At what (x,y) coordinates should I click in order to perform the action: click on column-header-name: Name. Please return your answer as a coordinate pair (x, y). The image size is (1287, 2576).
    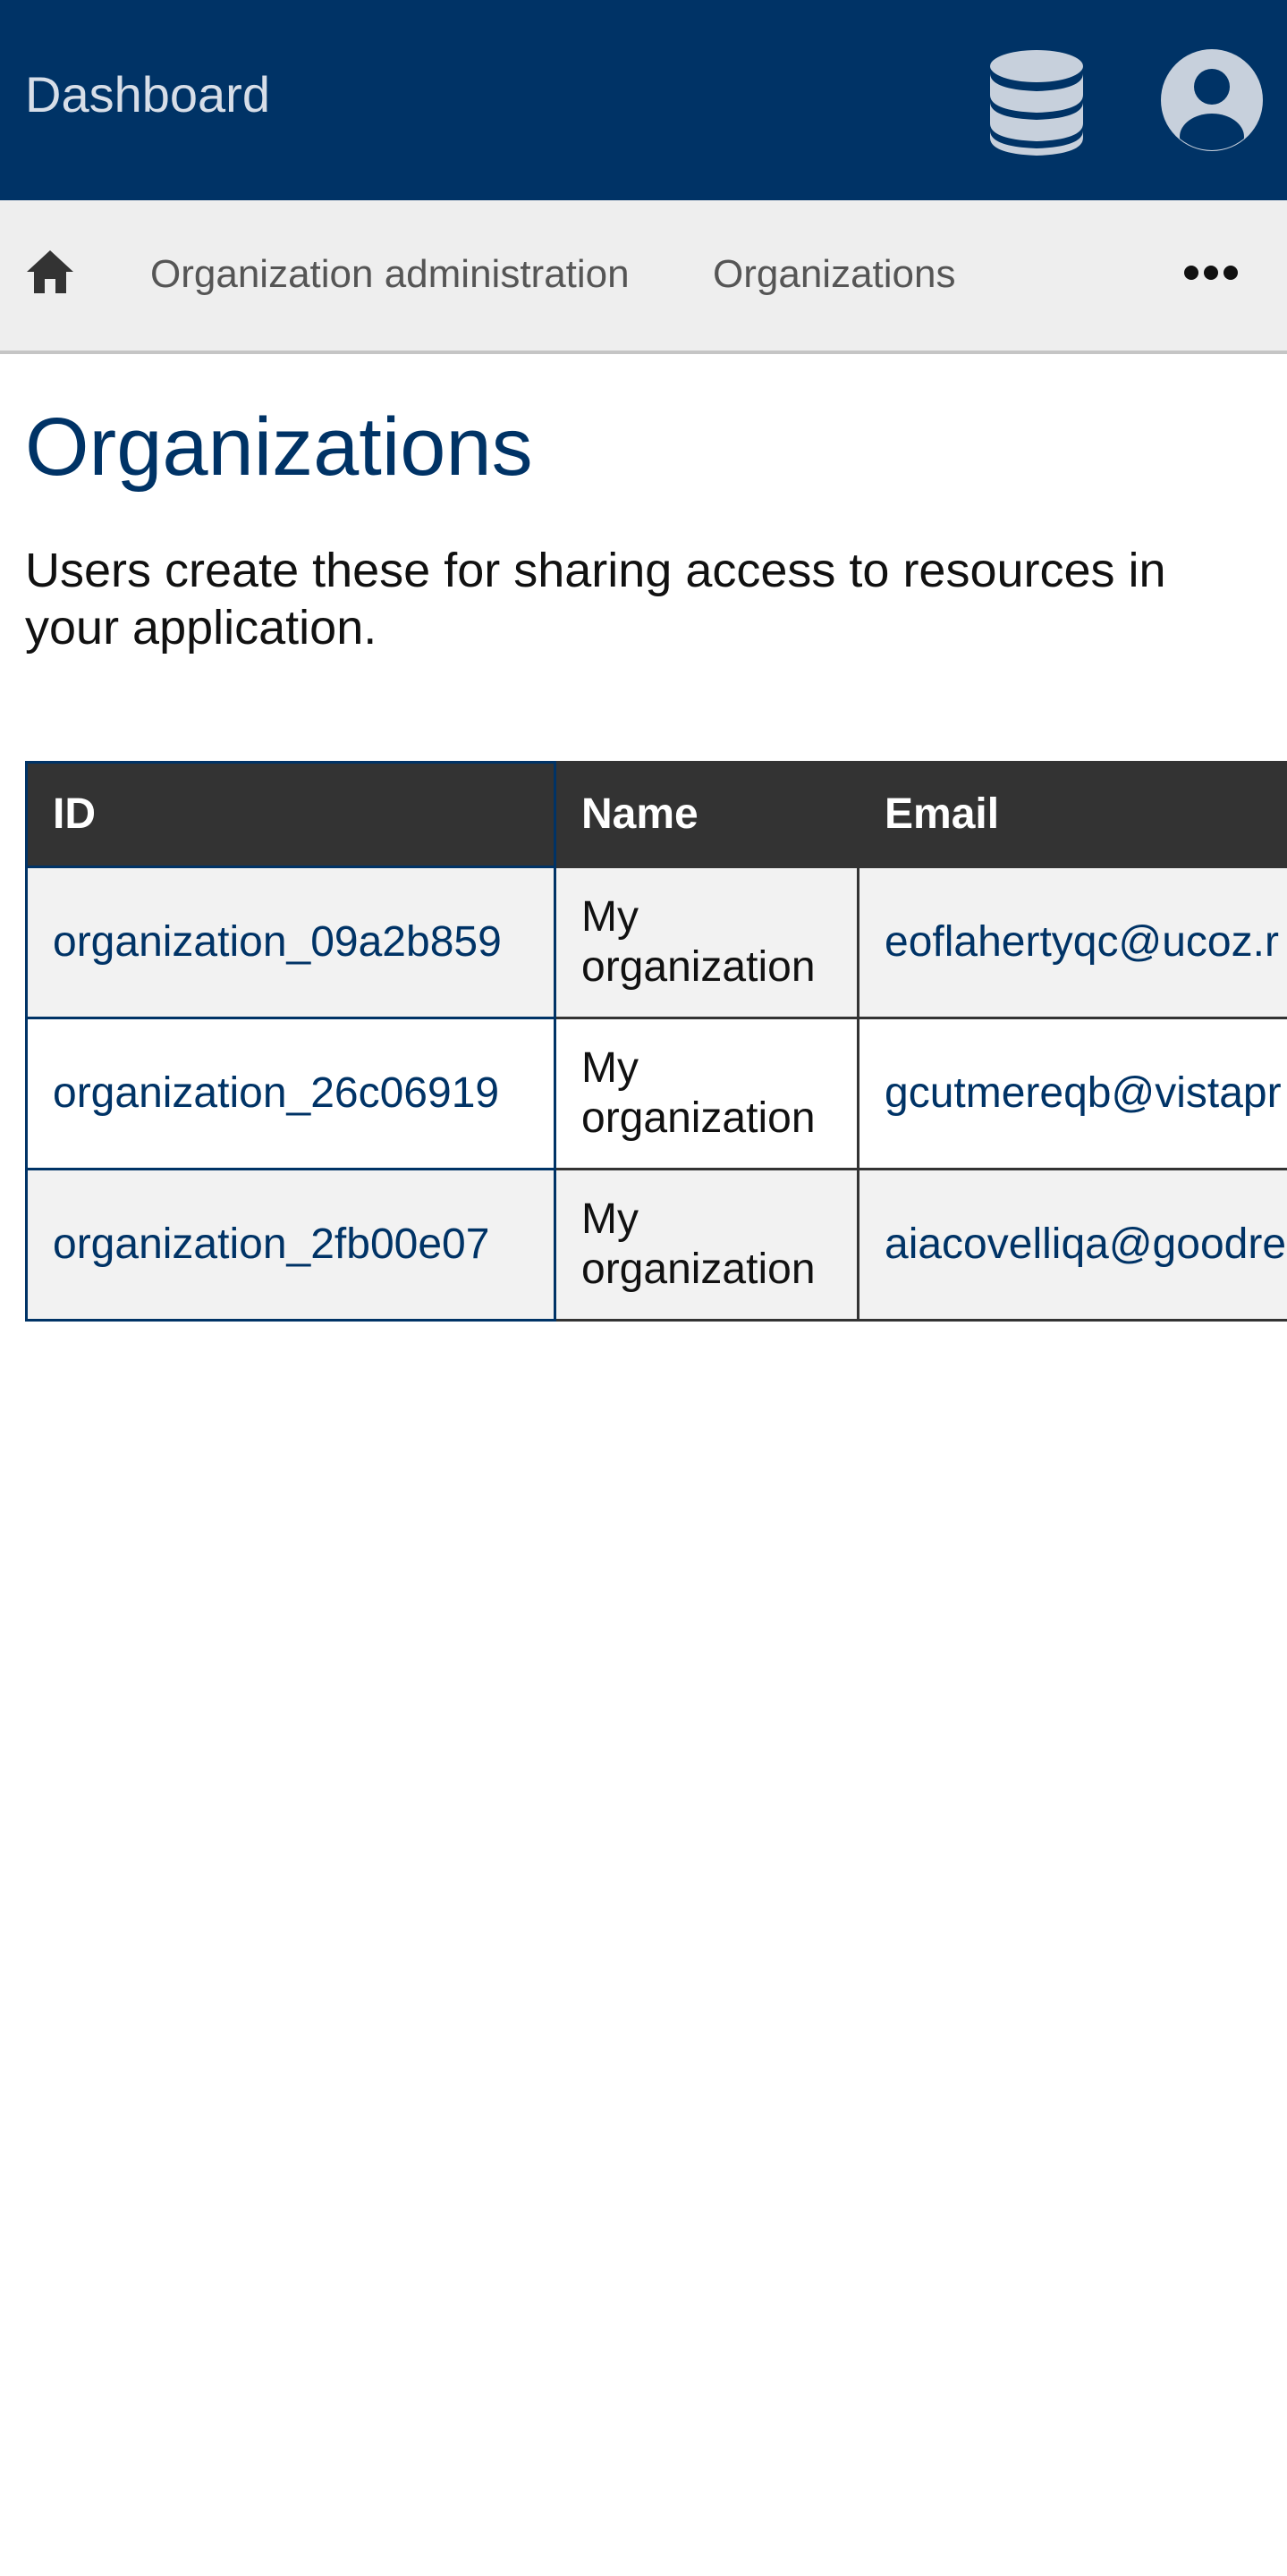
    Looking at the image, I should click on (706, 814).